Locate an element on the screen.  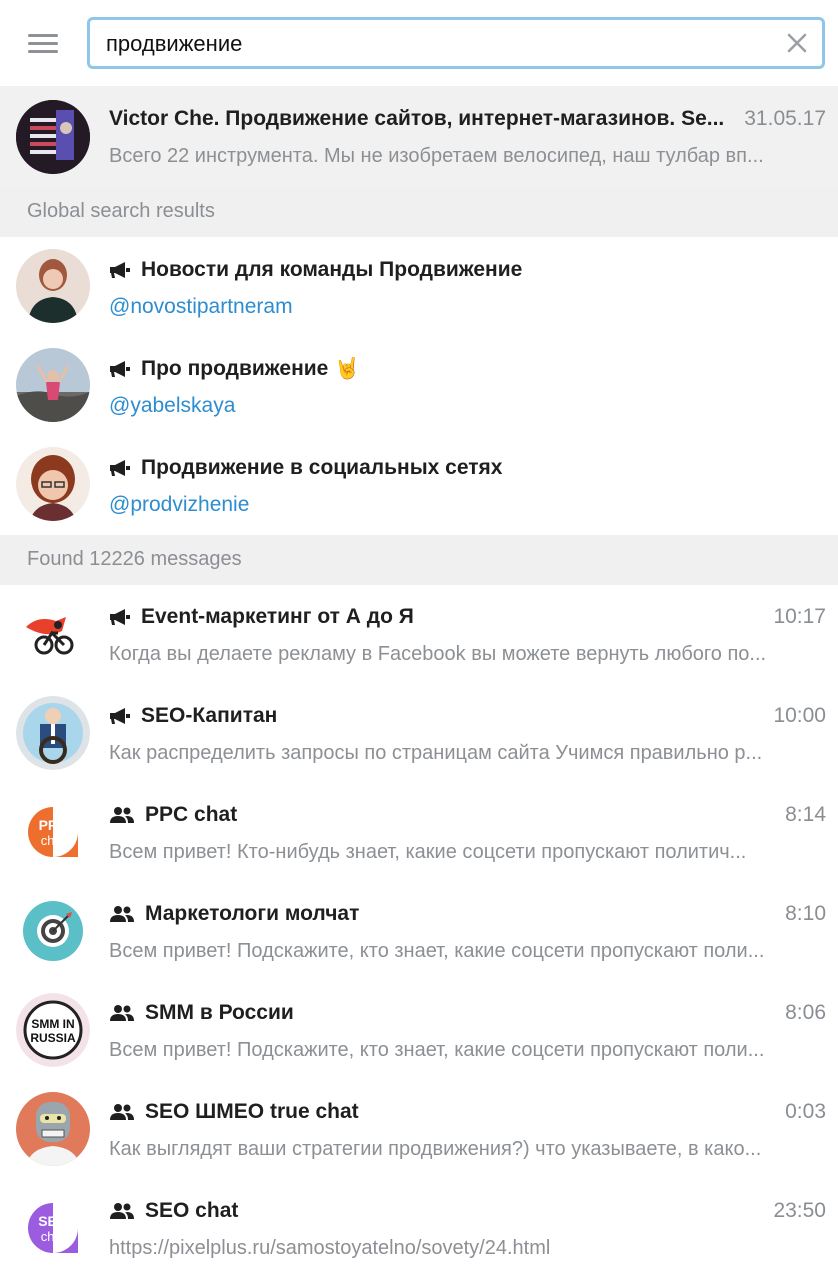
avatar-text: SEO is located at coordinates (53, 1221).